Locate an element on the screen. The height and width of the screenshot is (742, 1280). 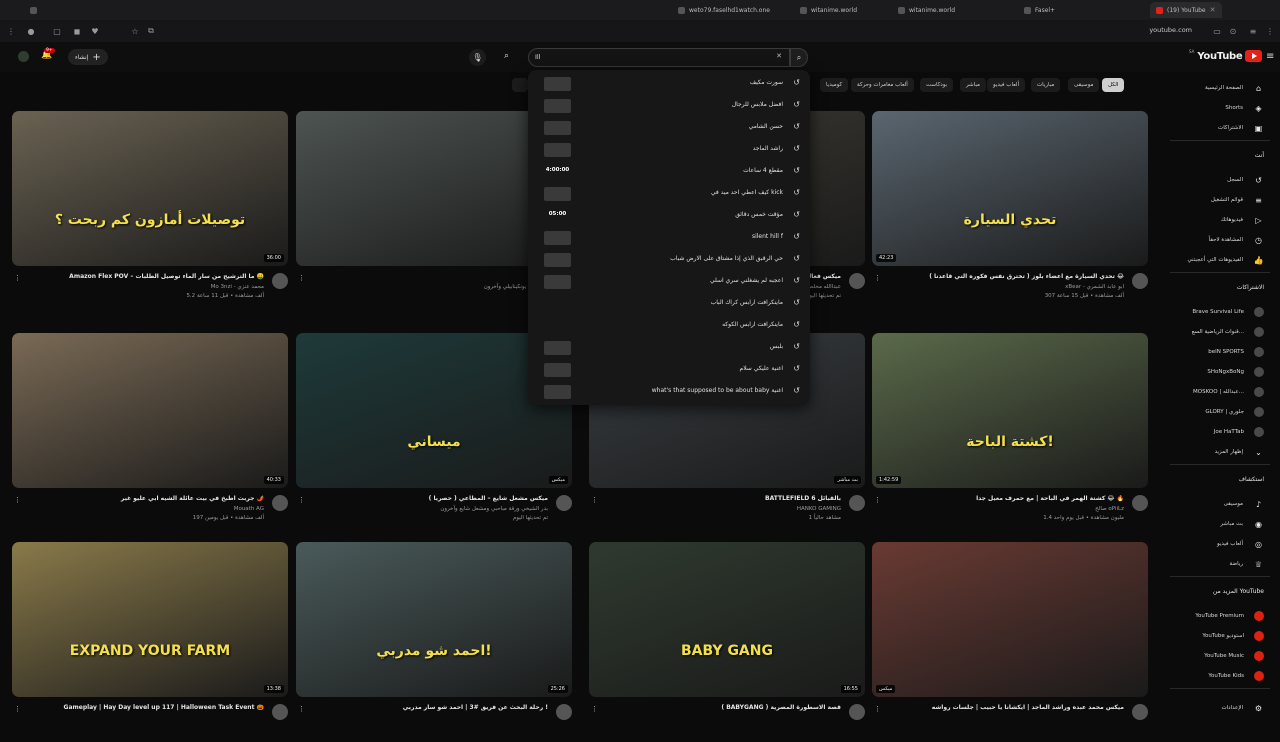
video-thumbnail: 40:33 is located at coordinates (150, 410).